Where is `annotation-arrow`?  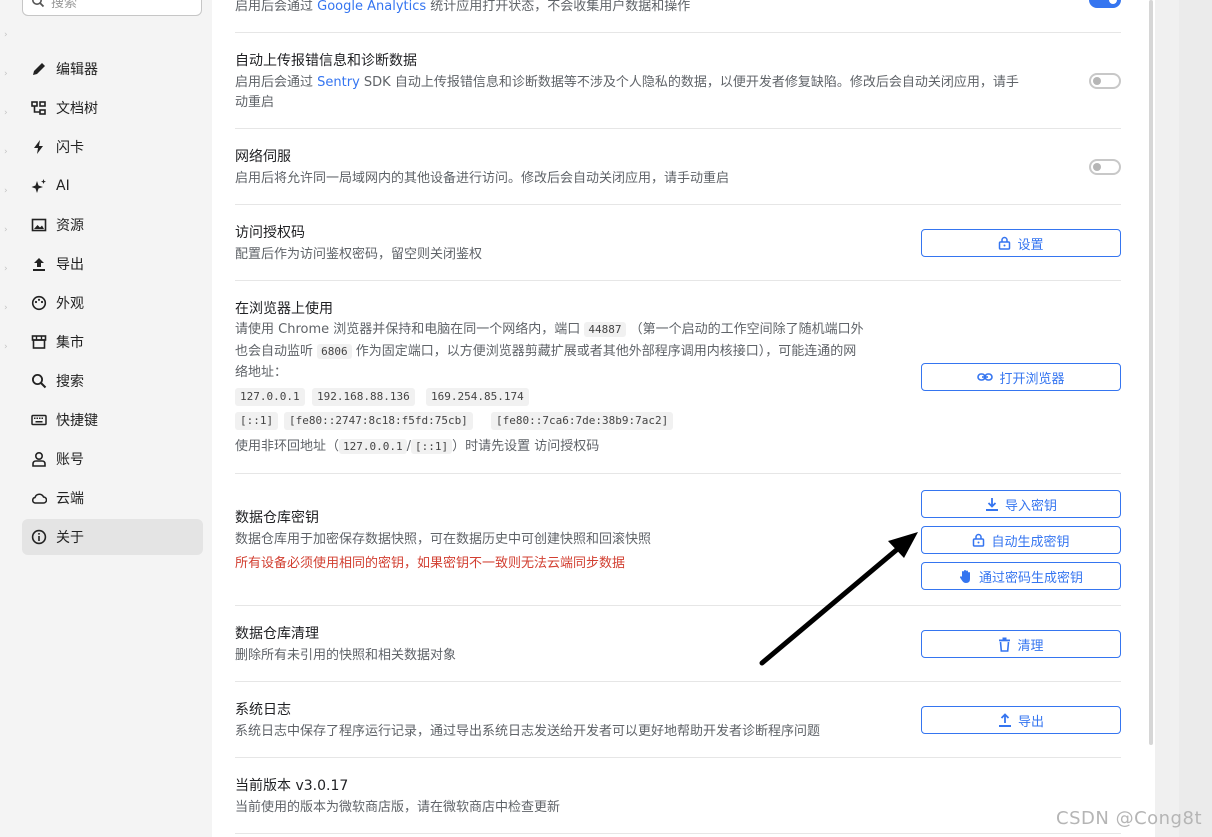 annotation-arrow is located at coordinates (838, 599).